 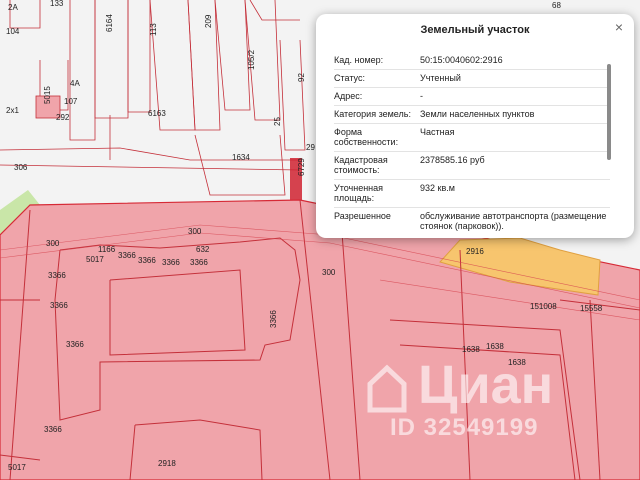 What do you see at coordinates (437, 188) in the screenshot?
I see `row-value: 932 кв.м` at bounding box center [437, 188].